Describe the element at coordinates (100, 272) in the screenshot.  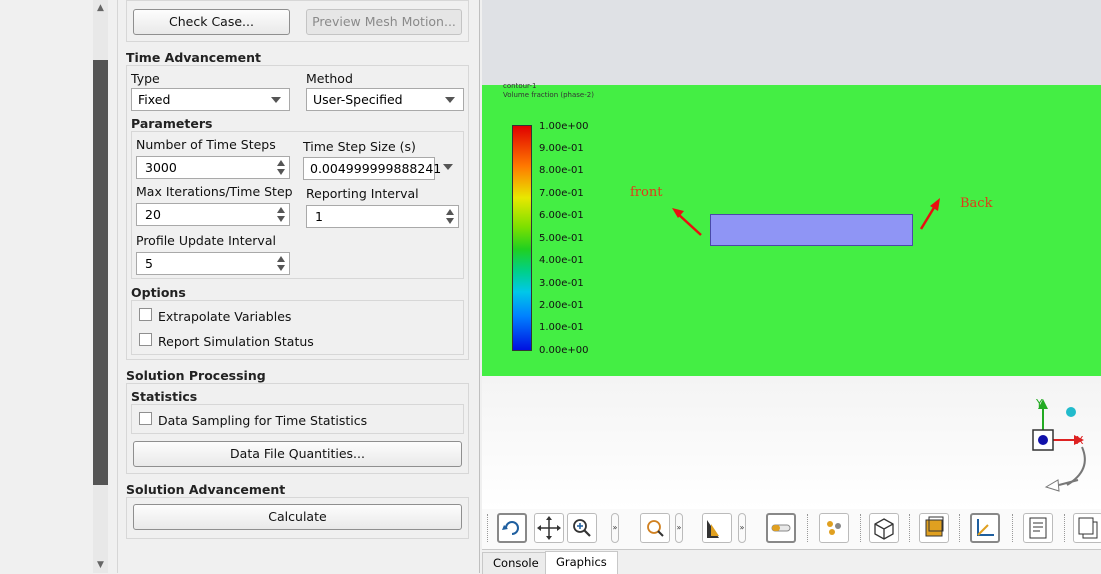
I see `scrollbar-thumb` at that location.